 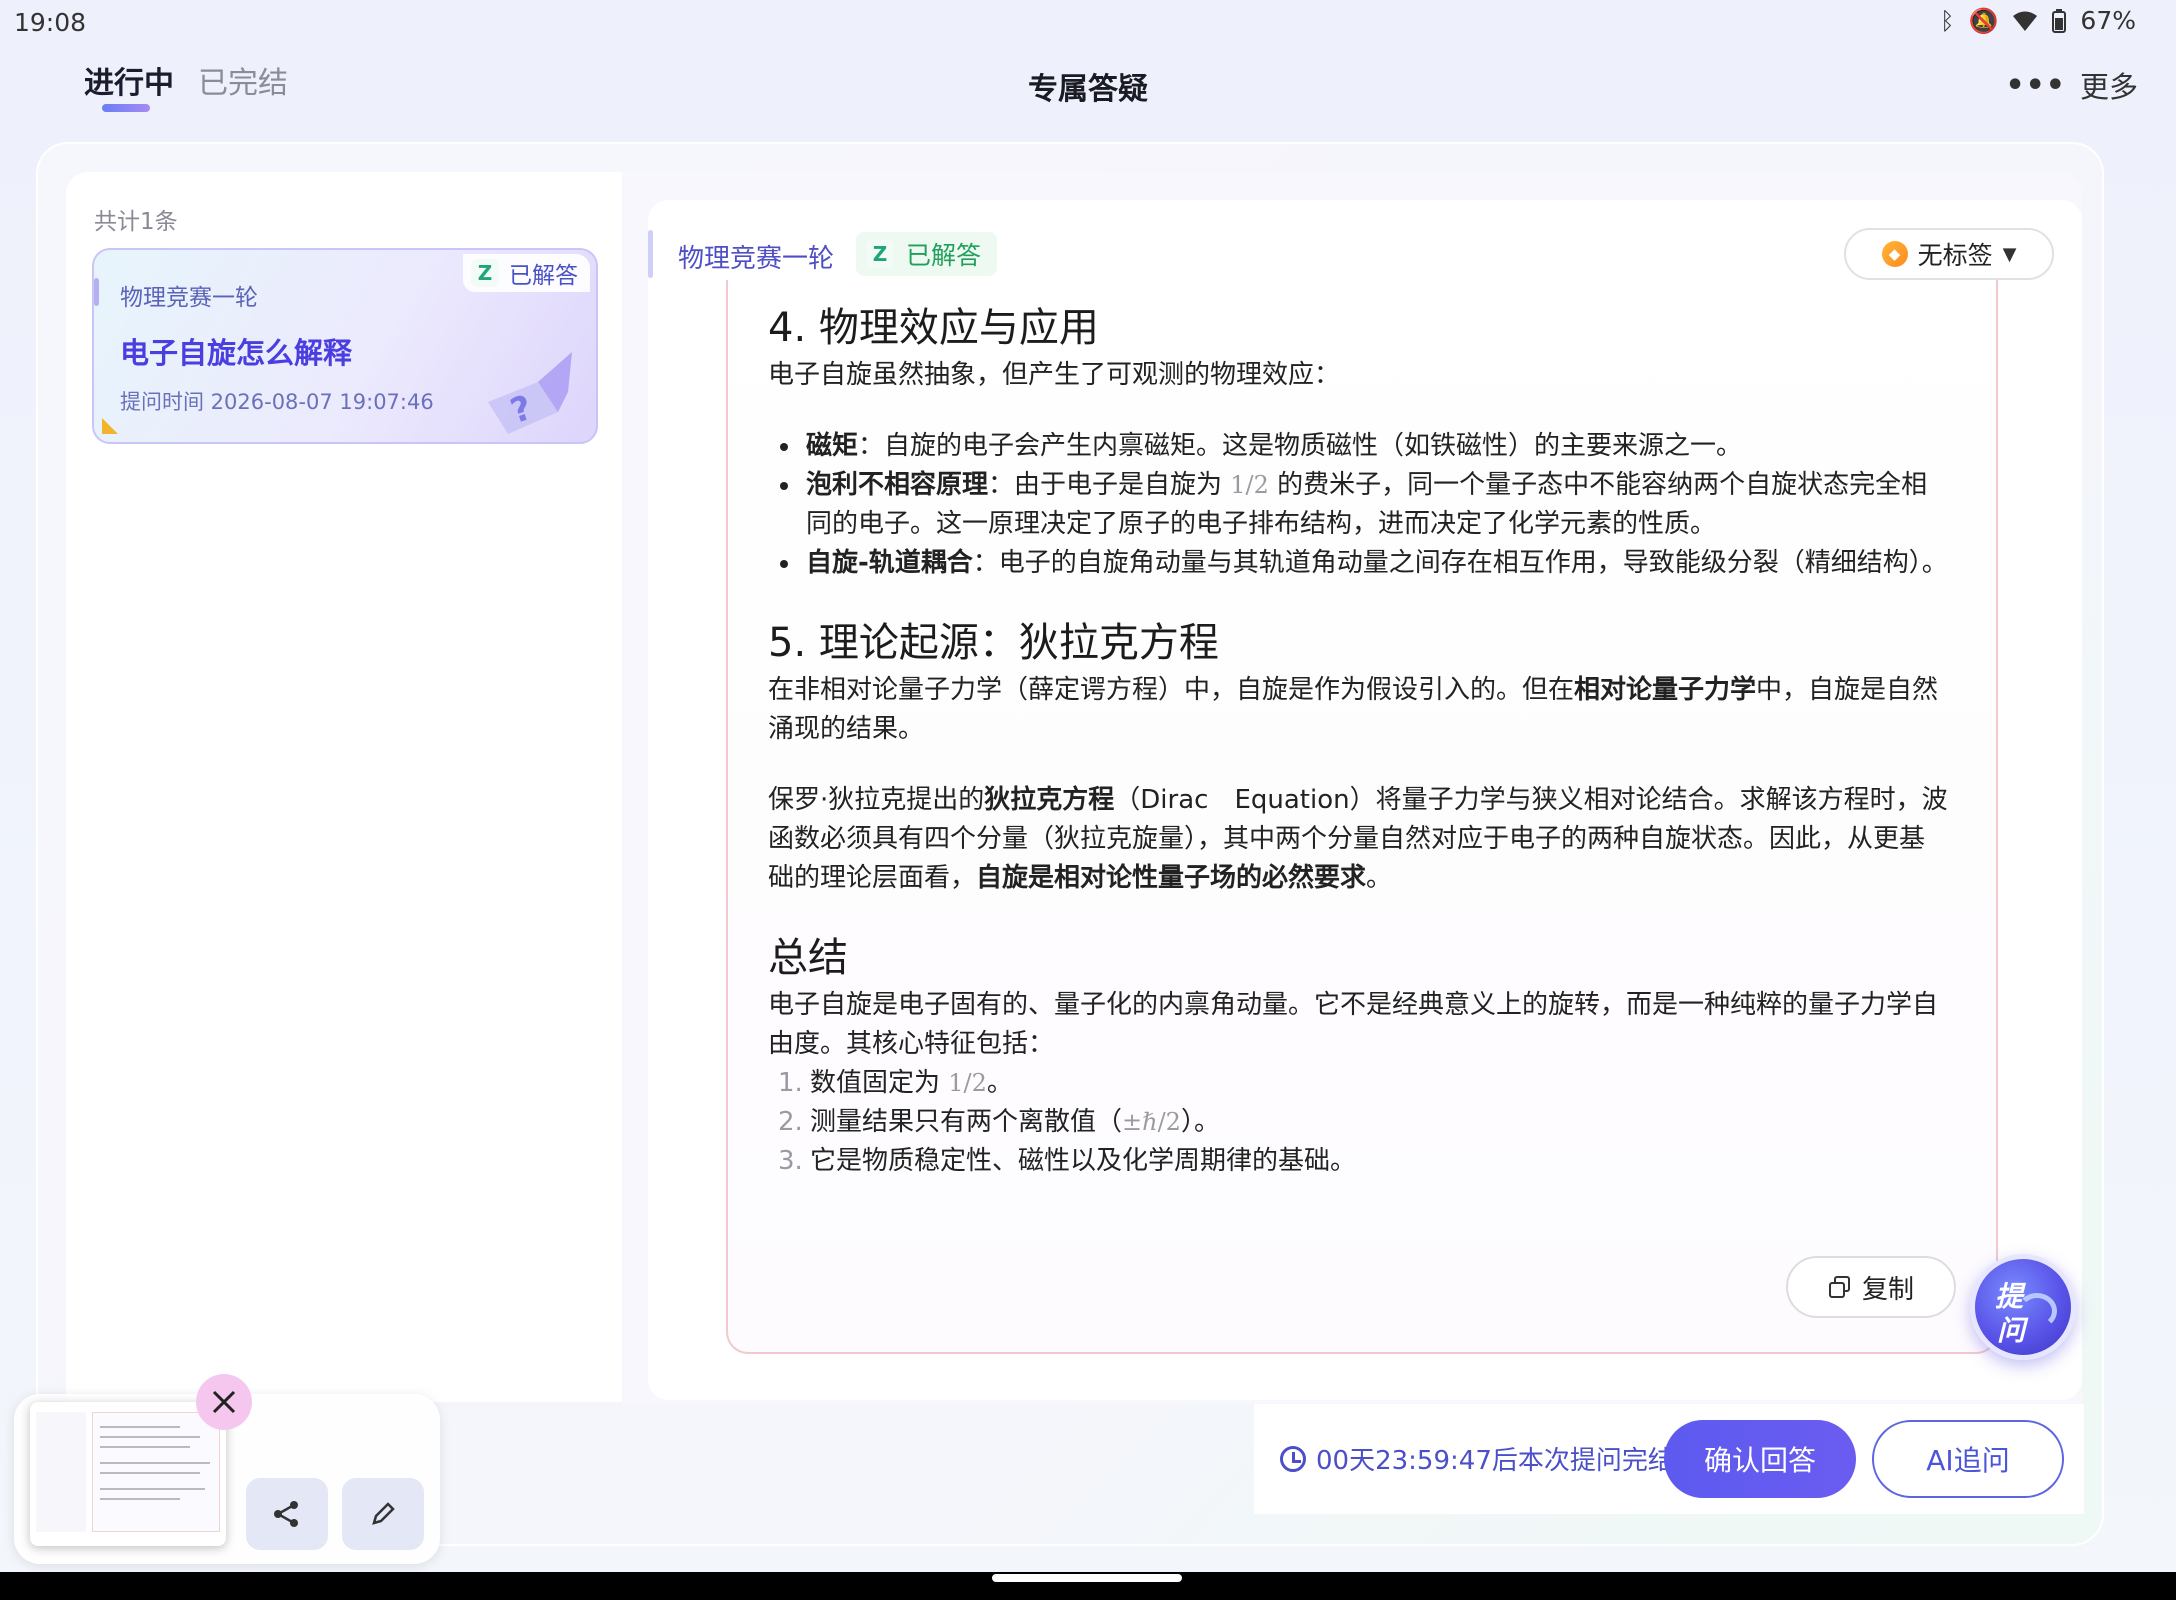 I want to click on list-item: 1. 数值固定为 1/2。, so click(x=895, y=1083).